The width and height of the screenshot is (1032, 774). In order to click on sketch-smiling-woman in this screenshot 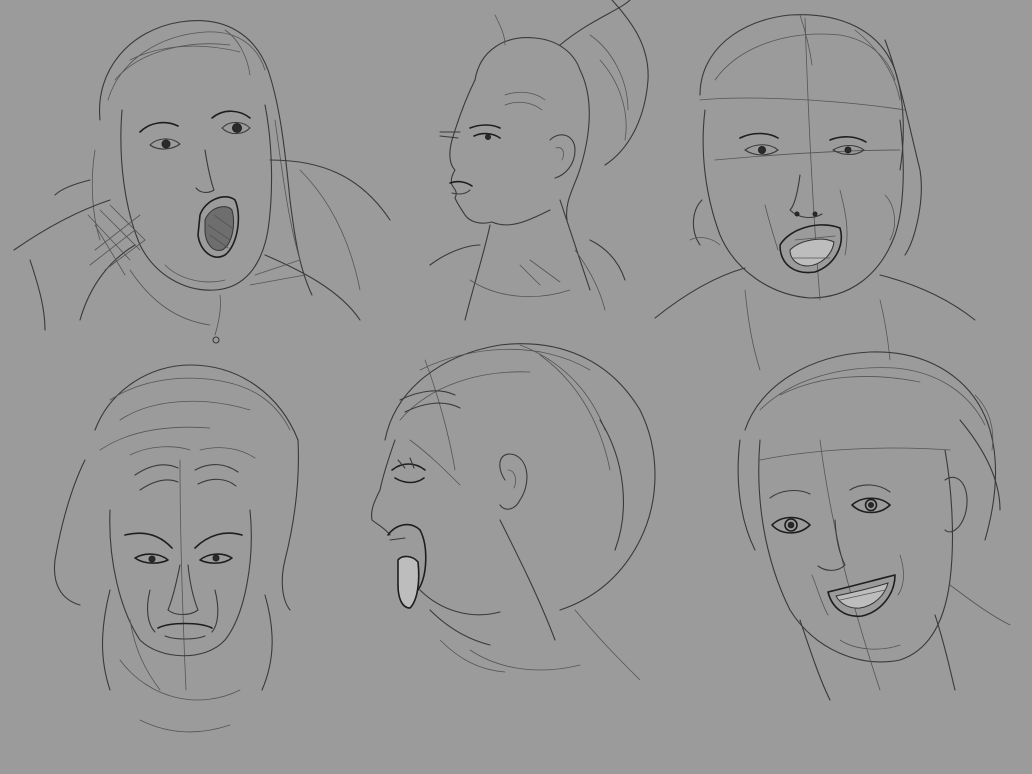, I will do `click(874, 526)`.